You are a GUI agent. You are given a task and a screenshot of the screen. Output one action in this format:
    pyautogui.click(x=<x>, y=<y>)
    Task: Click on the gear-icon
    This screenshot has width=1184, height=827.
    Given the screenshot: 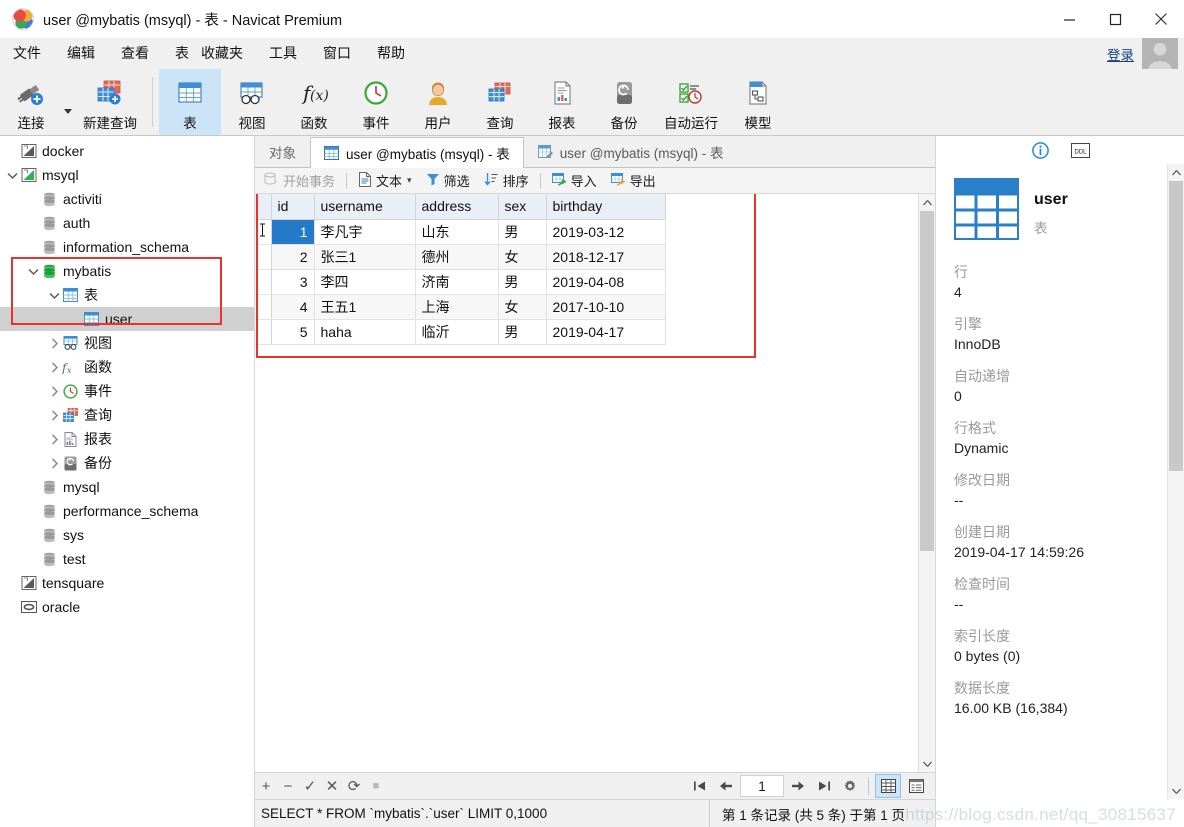 What is the action you would take?
    pyautogui.click(x=850, y=786)
    